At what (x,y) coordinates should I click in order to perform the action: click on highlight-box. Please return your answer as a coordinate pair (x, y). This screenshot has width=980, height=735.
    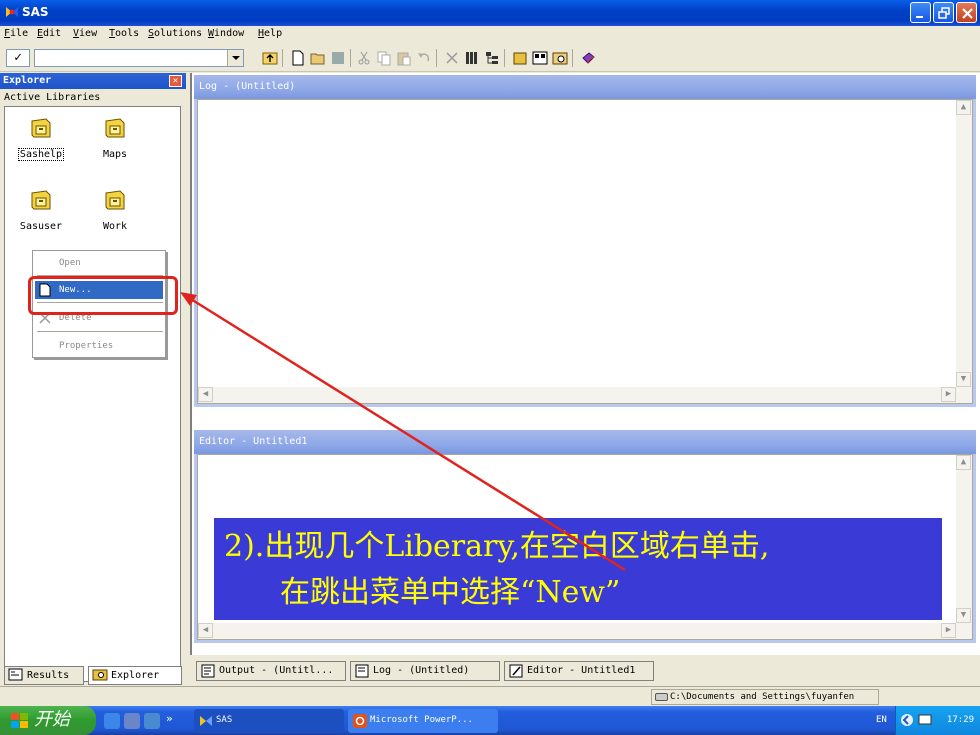
    Looking at the image, I should click on (103, 295).